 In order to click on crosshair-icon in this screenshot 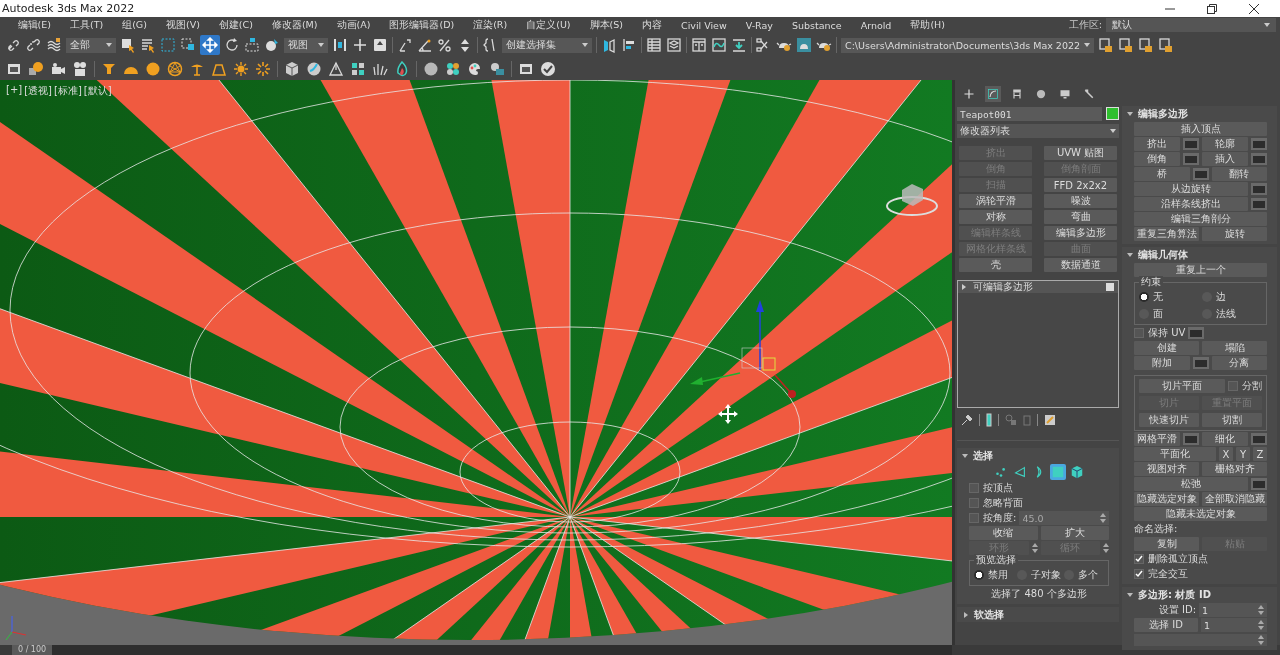, I will do `click(360, 45)`.